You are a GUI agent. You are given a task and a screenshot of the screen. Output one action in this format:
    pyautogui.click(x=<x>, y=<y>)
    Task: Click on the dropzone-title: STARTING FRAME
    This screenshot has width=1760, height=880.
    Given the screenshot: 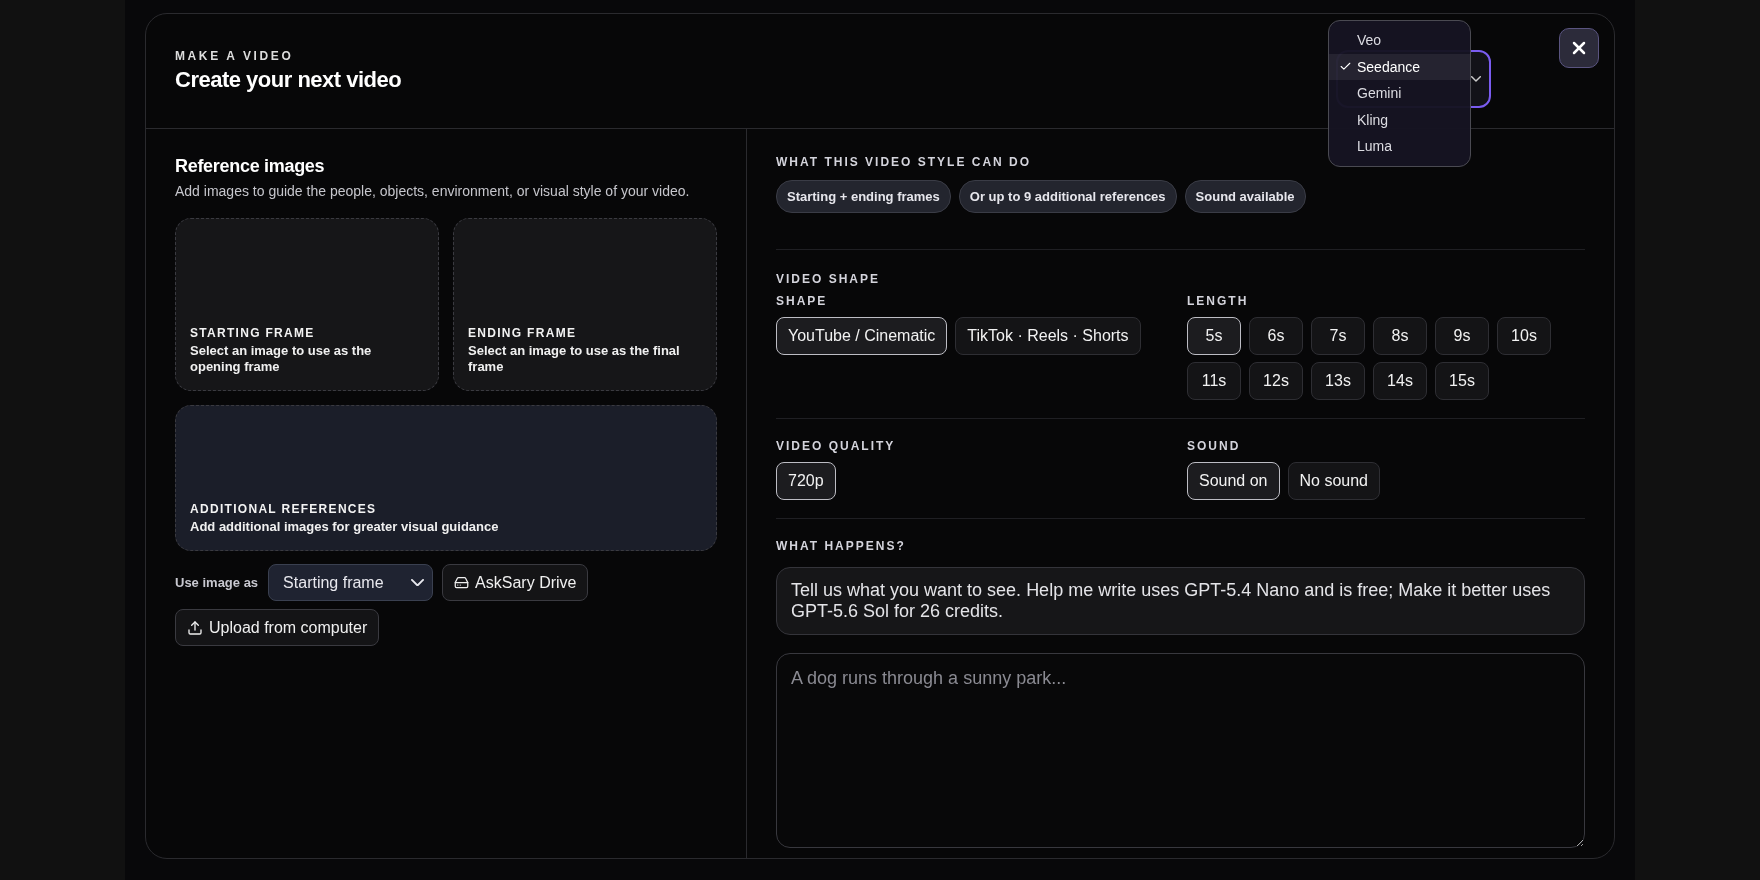 What is the action you would take?
    pyautogui.click(x=253, y=333)
    